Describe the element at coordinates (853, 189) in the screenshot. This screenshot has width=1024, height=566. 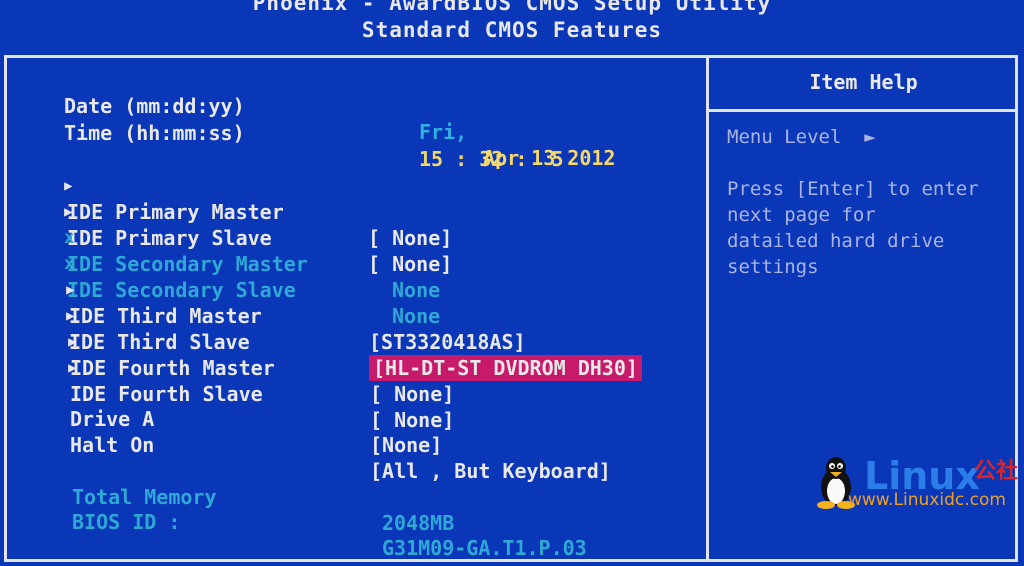
I see `help-line: Press [Enter] to enter` at that location.